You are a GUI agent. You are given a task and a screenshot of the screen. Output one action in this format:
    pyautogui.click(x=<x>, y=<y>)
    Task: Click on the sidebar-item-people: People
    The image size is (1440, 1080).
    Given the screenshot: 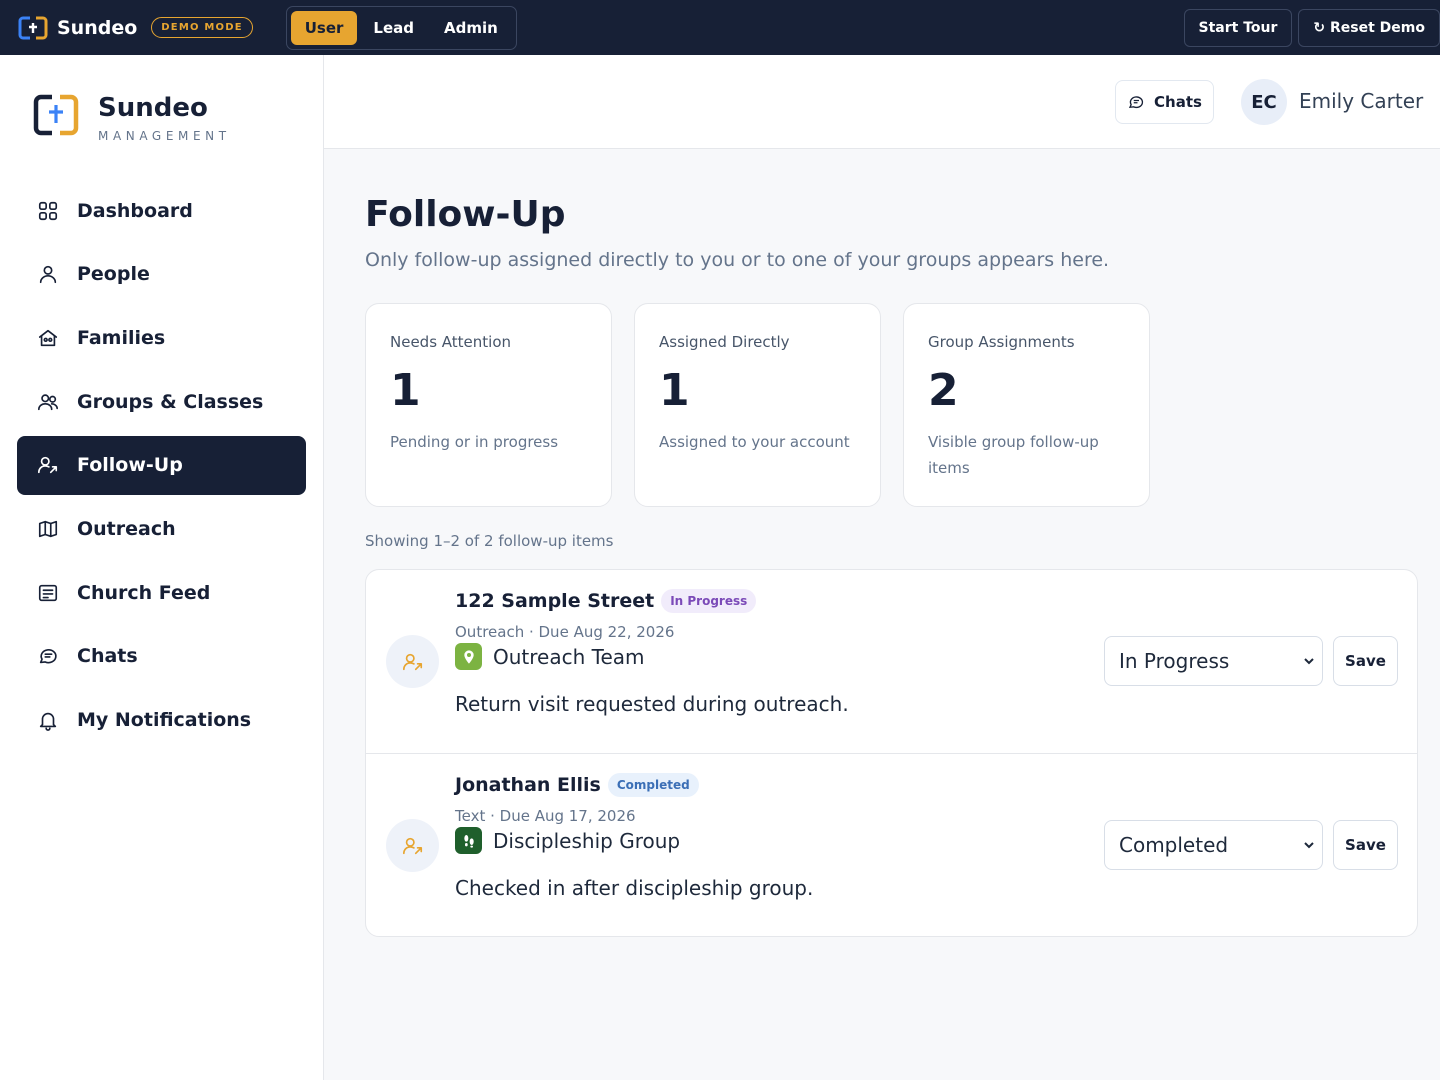 What is the action you would take?
    pyautogui.click(x=161, y=274)
    